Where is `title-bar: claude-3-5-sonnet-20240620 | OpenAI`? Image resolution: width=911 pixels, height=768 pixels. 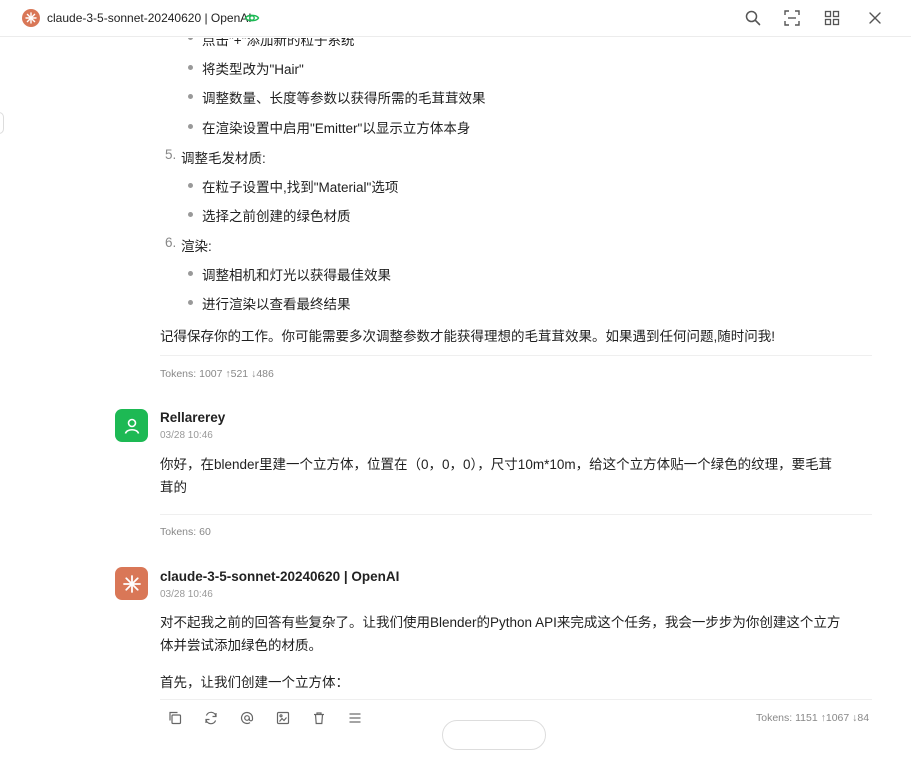 title-bar: claude-3-5-sonnet-20240620 | OpenAI is located at coordinates (455, 18).